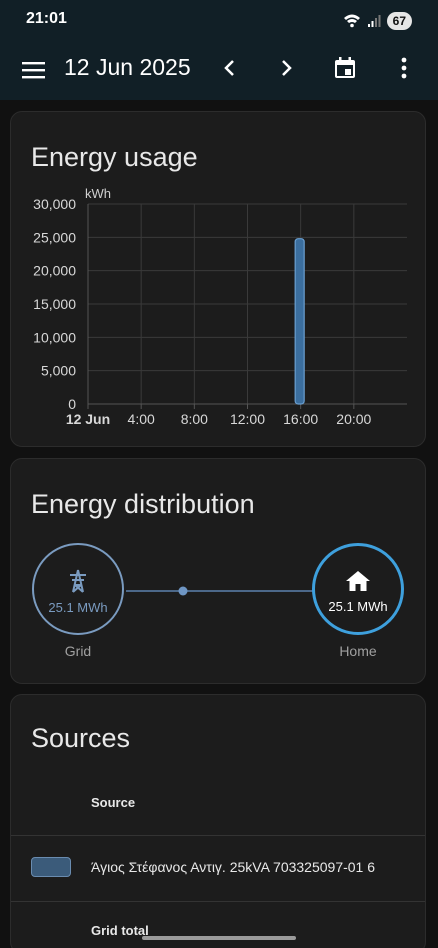 The image size is (438, 948). Describe the element at coordinates (404, 68) in the screenshot. I see `more-options-icon` at that location.